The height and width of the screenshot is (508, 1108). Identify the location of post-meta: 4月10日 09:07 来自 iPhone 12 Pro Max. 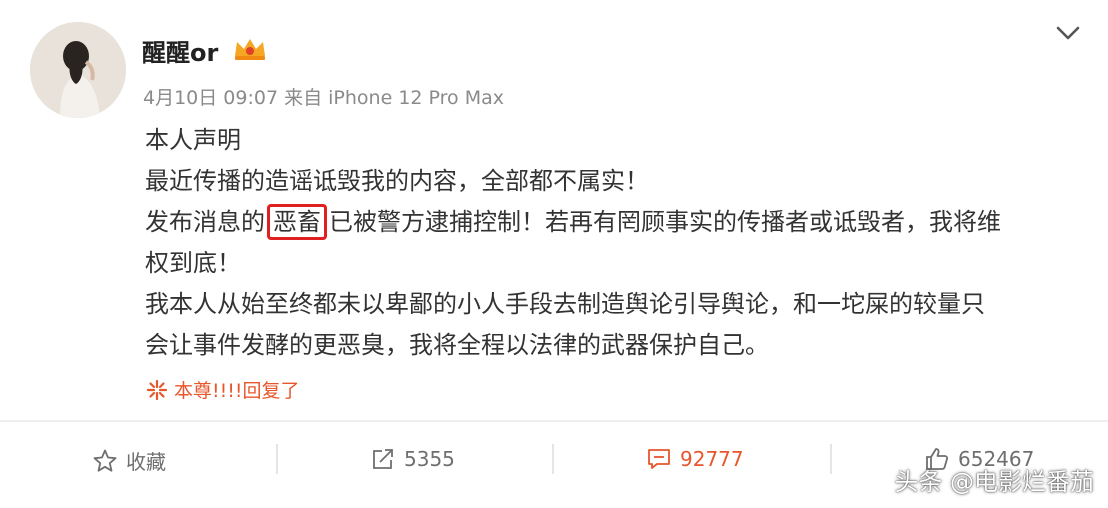
(323, 98).